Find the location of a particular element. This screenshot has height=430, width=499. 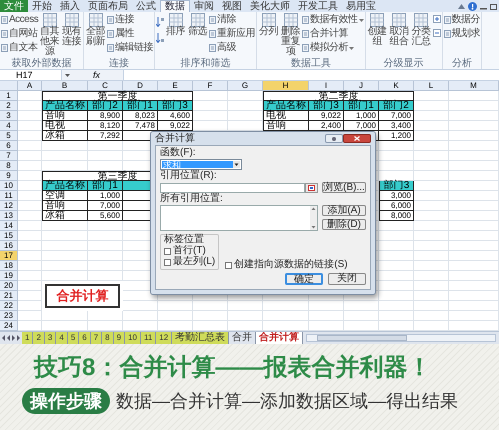

row-header: 17 is located at coordinates (9, 256).